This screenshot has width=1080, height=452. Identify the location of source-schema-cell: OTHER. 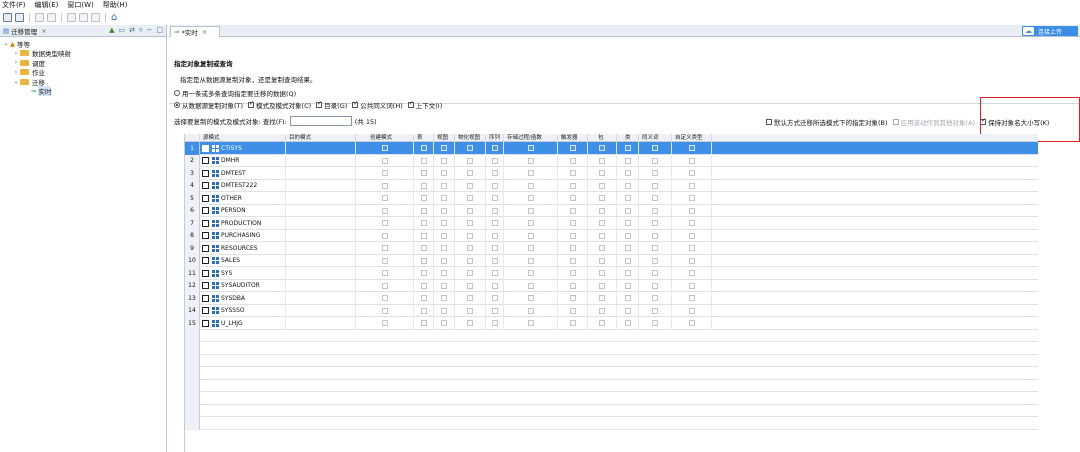
(243, 198).